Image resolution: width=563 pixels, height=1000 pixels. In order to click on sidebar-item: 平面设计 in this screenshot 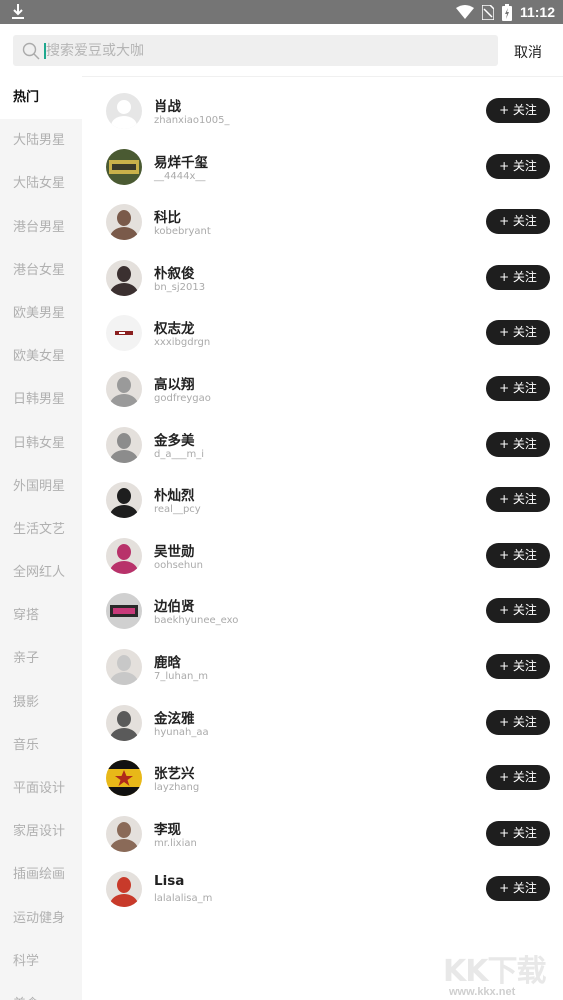, I will do `click(41, 788)`.